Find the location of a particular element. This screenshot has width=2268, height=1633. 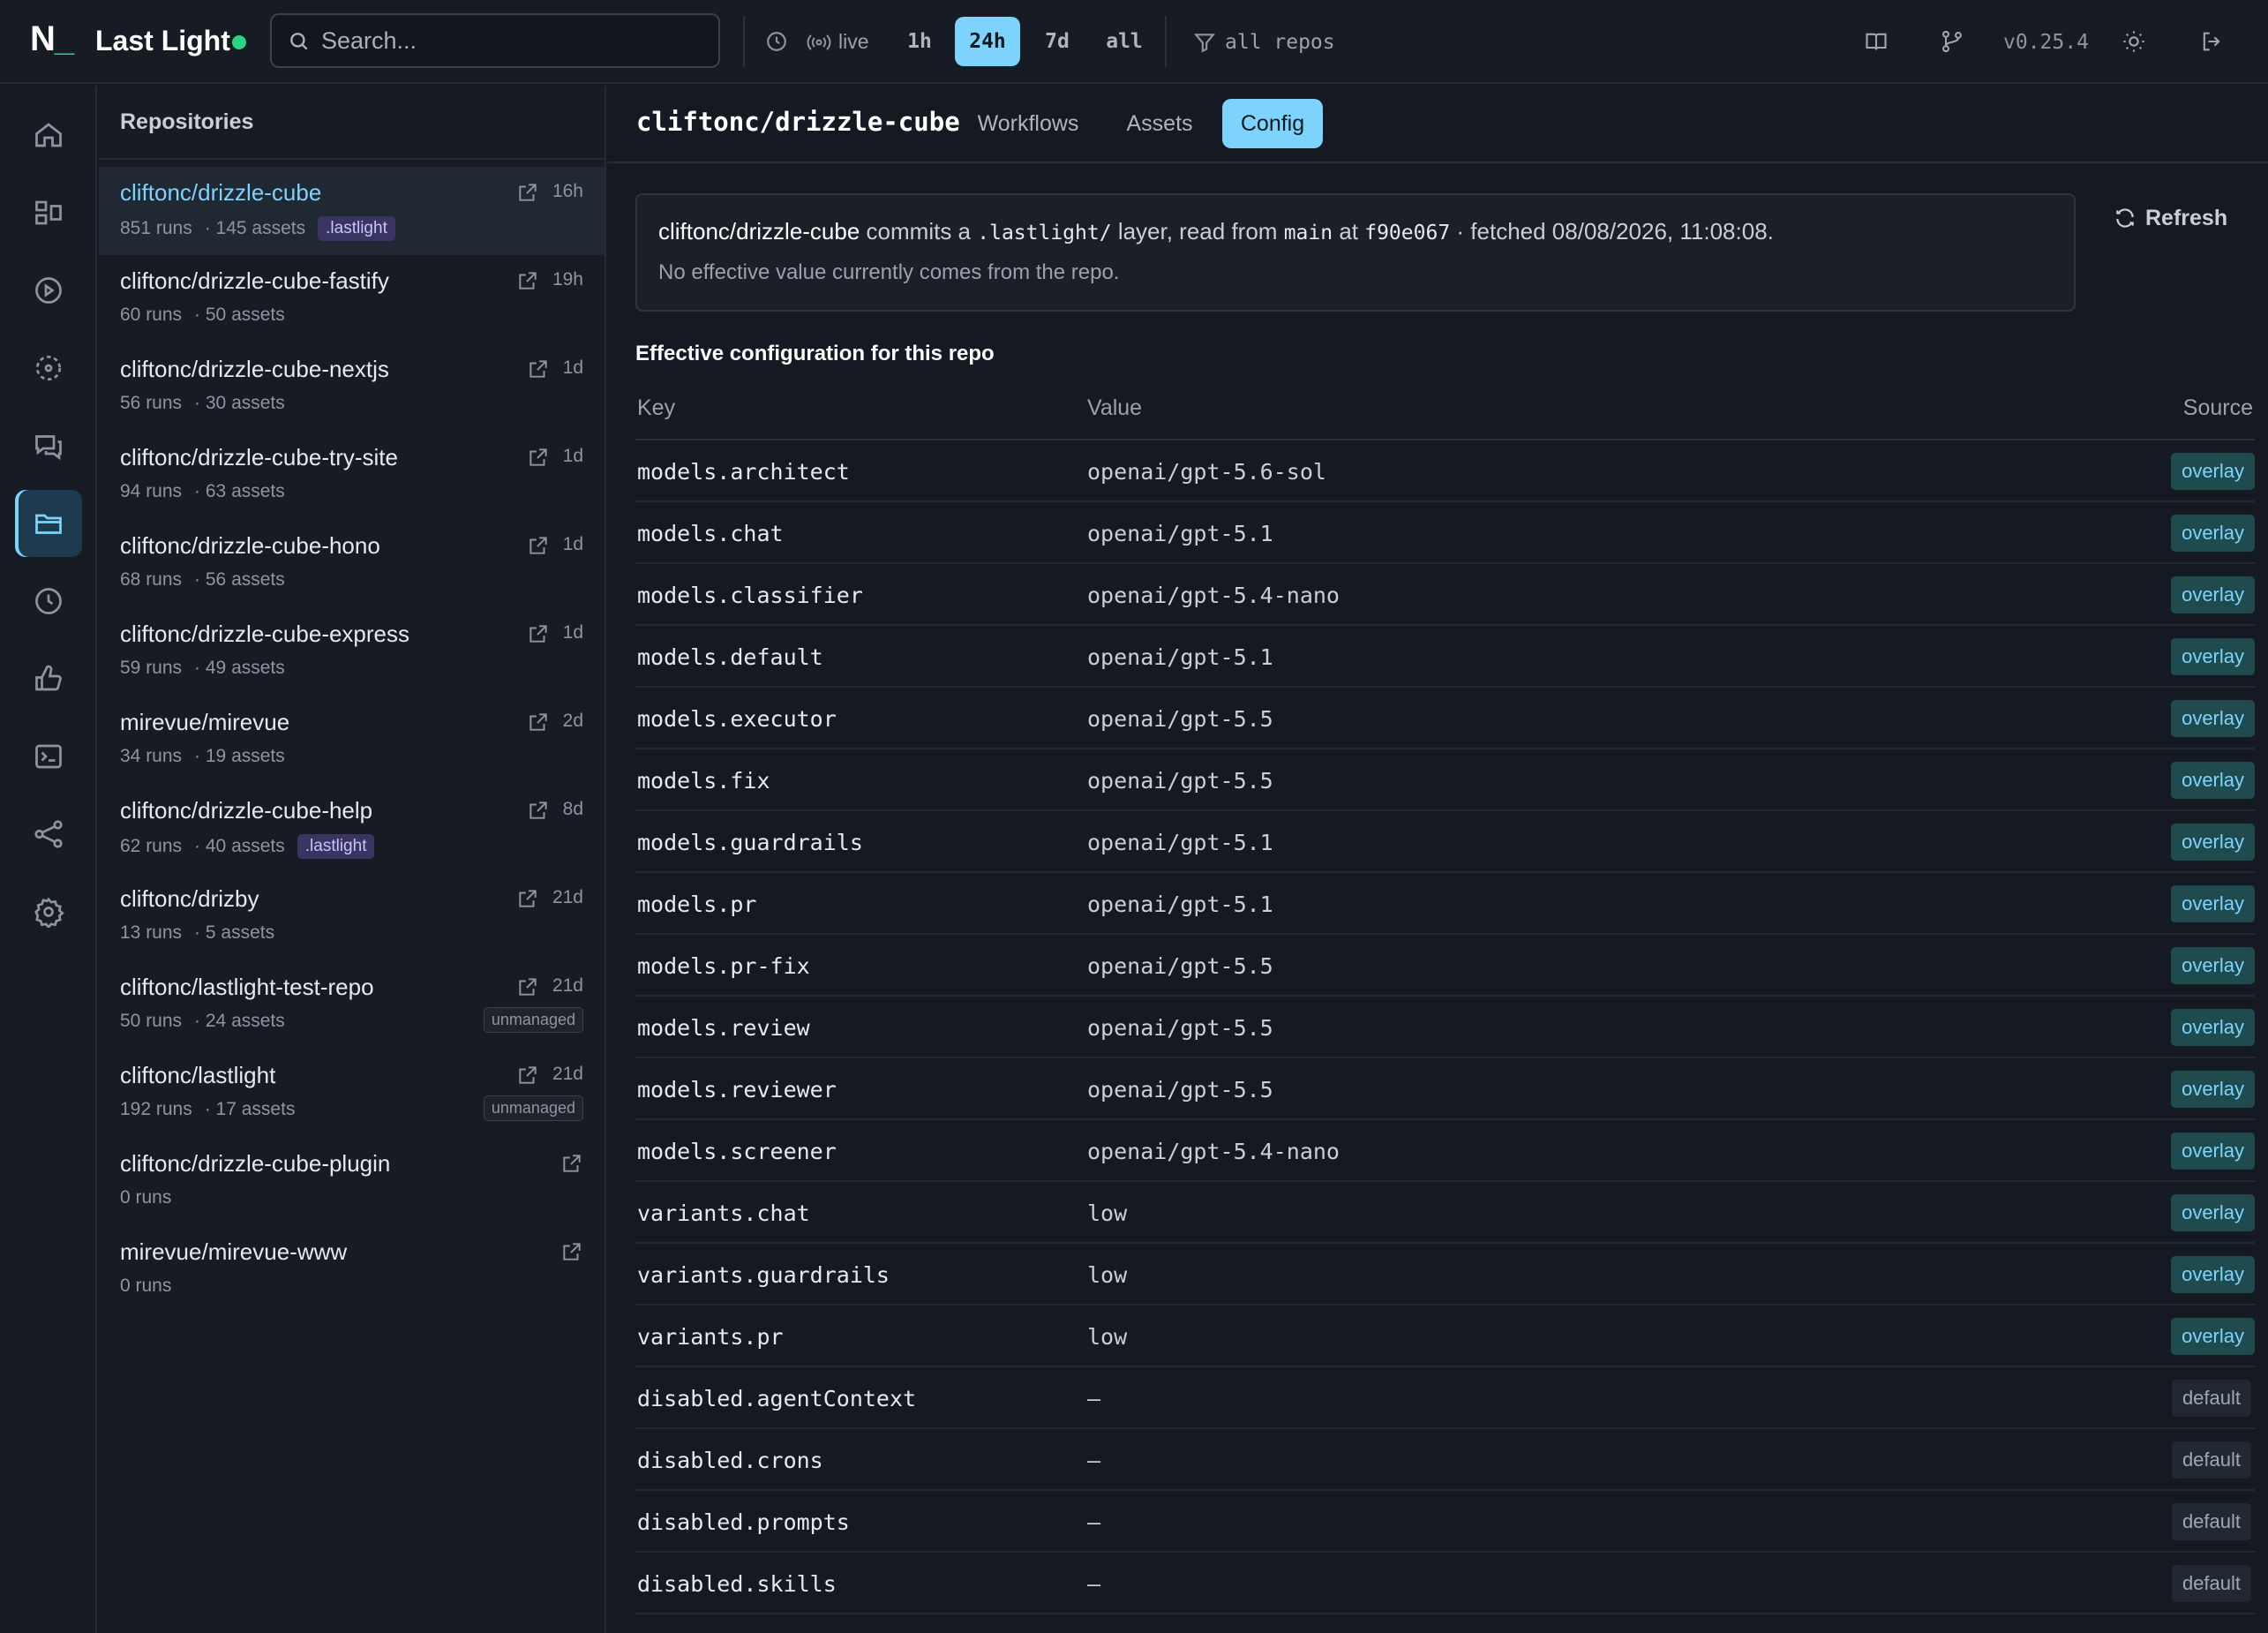

repo-last-activity: 1d is located at coordinates (572, 632).